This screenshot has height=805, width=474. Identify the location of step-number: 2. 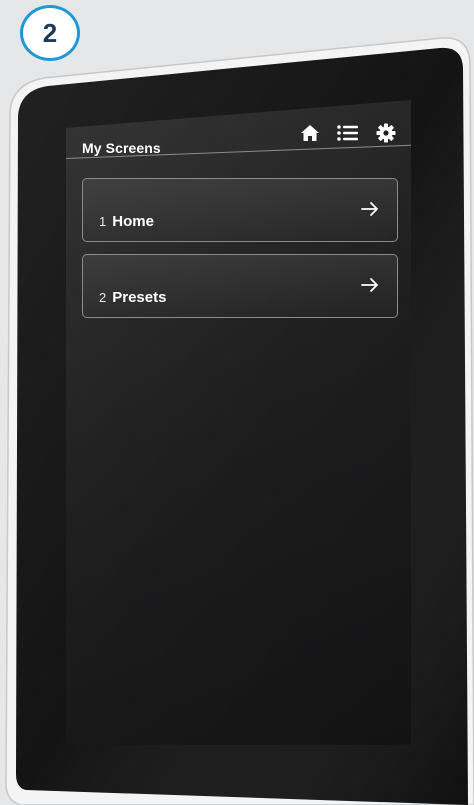
(50, 32).